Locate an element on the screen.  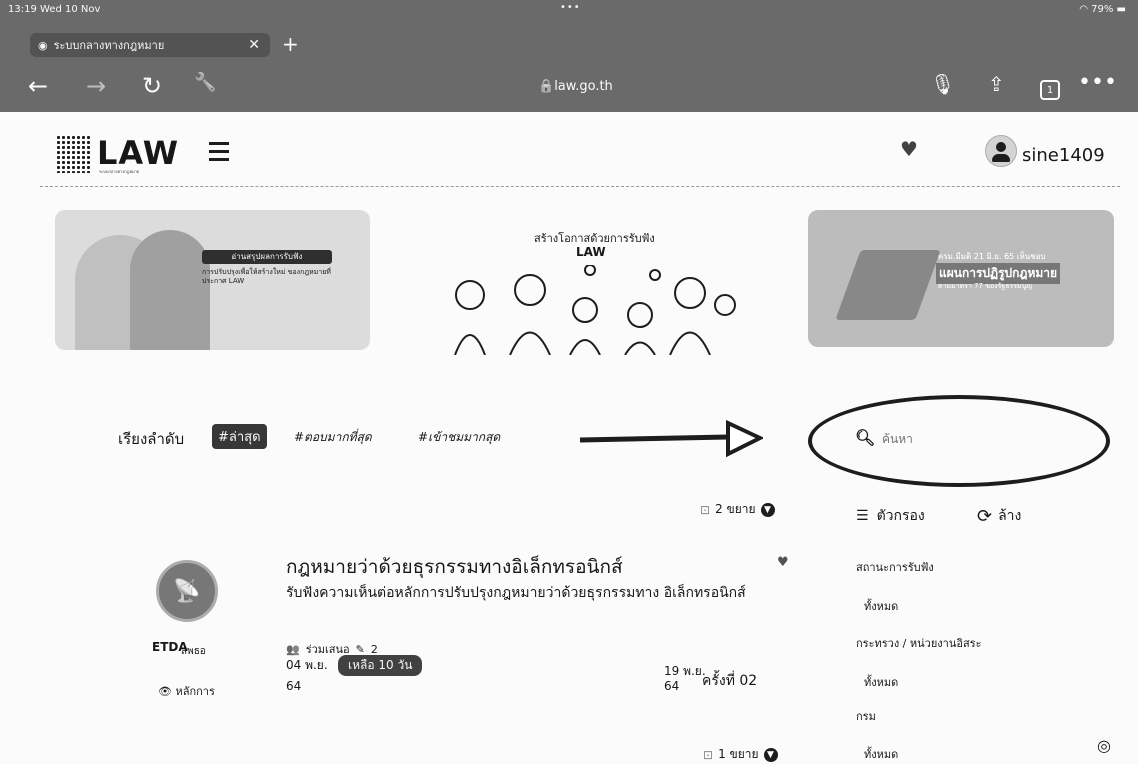
expand-toggle-bottom: ⊡ 1 ขยาย ▼ is located at coordinates (740, 754).